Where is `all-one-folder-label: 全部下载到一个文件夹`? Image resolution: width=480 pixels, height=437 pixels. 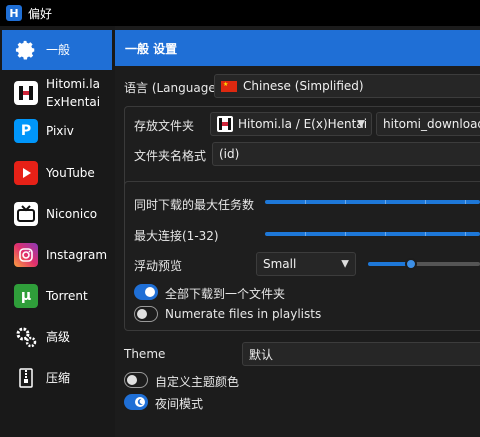
all-one-folder-label: 全部下载到一个文件夹 is located at coordinates (225, 294).